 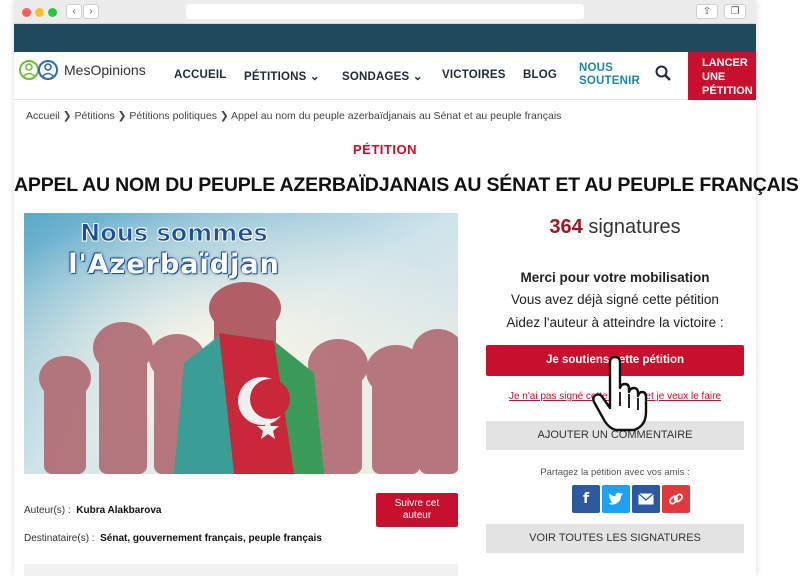 I want to click on minimize-window-icon, so click(x=39, y=12).